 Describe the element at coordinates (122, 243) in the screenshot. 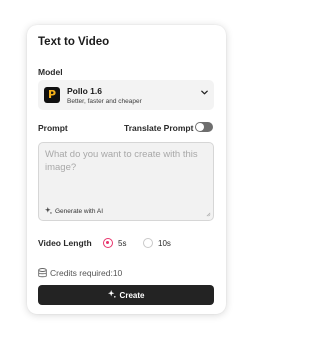

I see `video-length-5s-label: 5s` at that location.